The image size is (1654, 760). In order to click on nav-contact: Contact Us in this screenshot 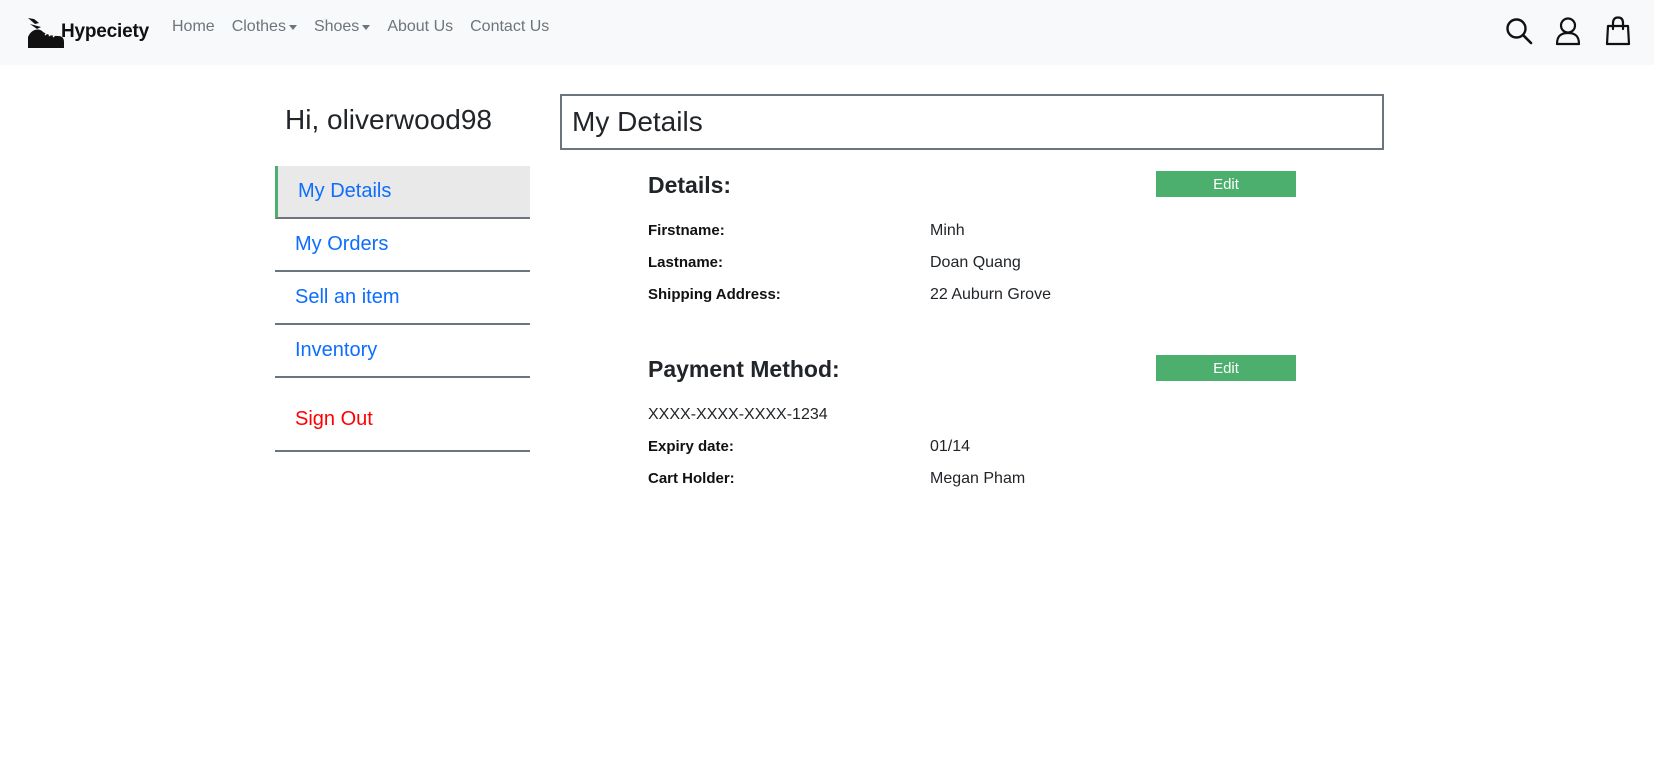, I will do `click(509, 27)`.